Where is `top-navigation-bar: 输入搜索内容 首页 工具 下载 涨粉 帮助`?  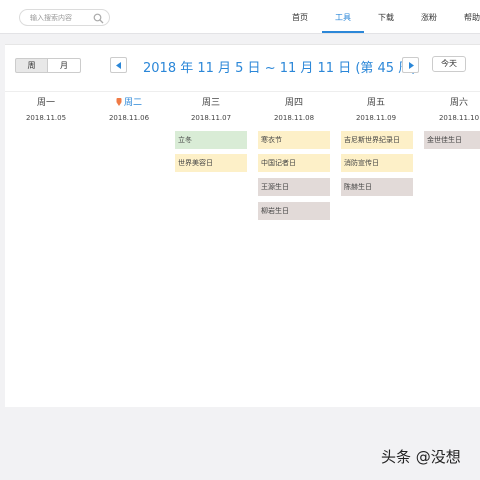
top-navigation-bar: 输入搜索内容 首页 工具 下载 涨粉 帮助 is located at coordinates (240, 17).